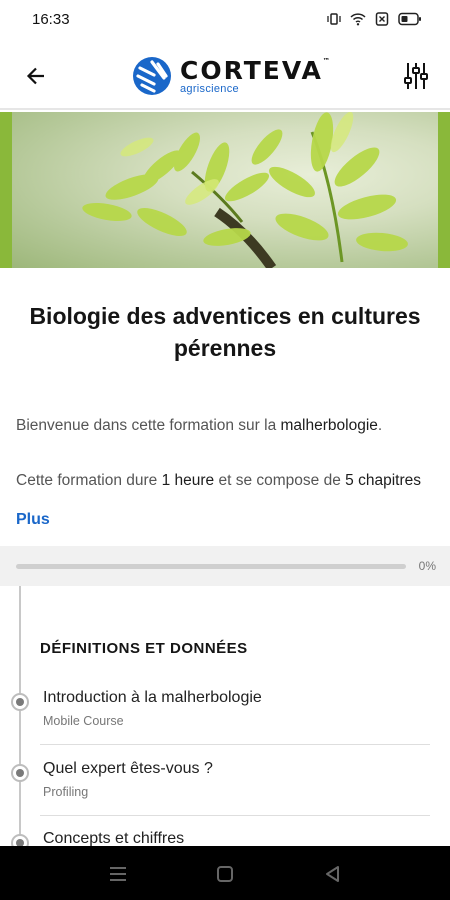 This screenshot has width=450, height=900. I want to click on list-item: Quel expert êtes-vous ? Profiling, so click(225, 795).